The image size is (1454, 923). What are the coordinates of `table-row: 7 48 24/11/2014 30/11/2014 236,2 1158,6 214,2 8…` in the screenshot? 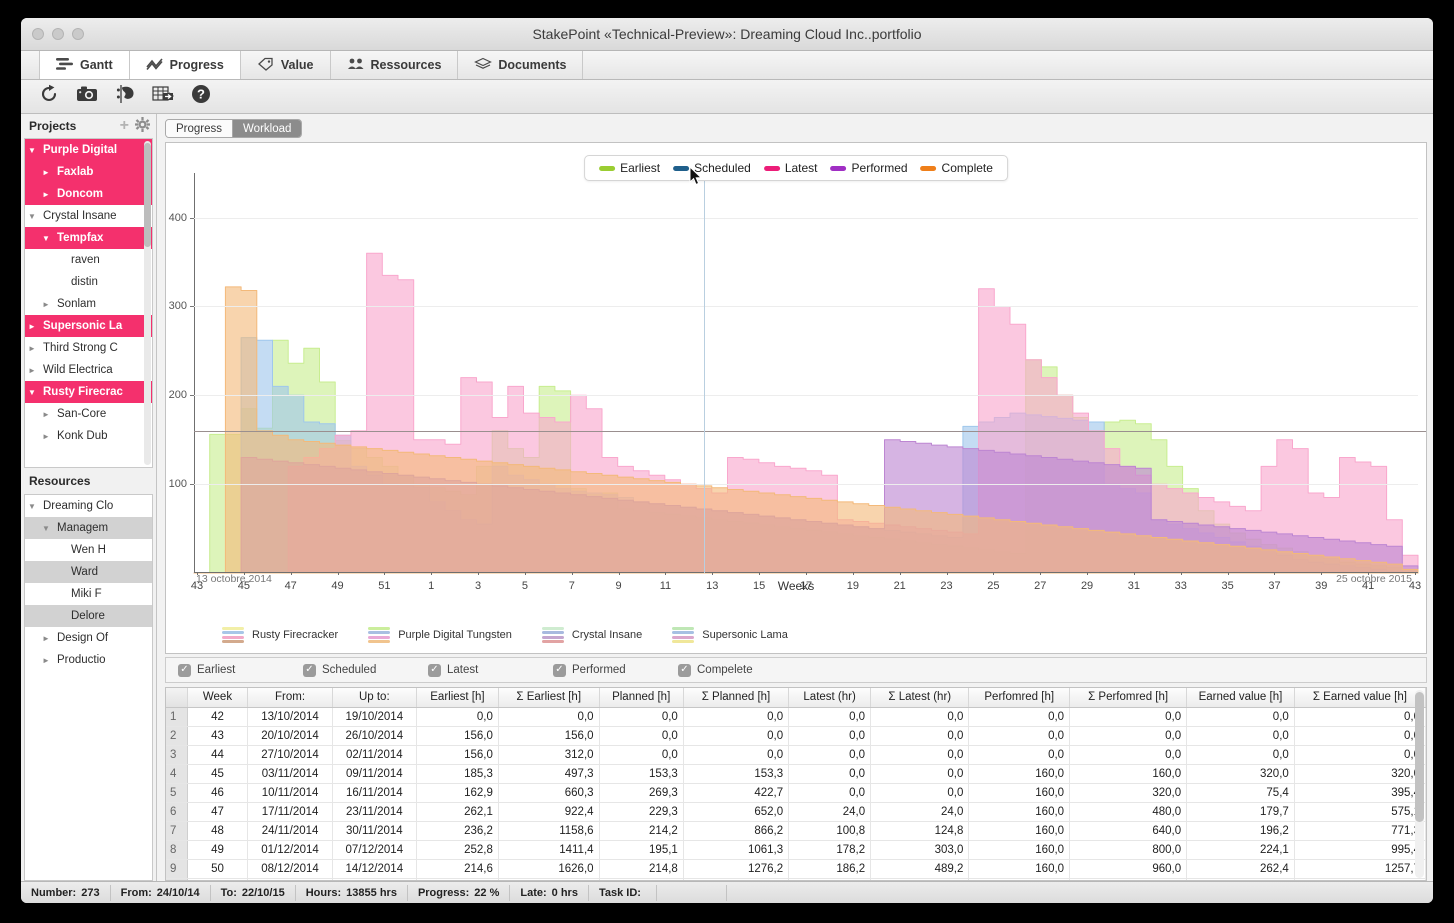 It's located at (796, 831).